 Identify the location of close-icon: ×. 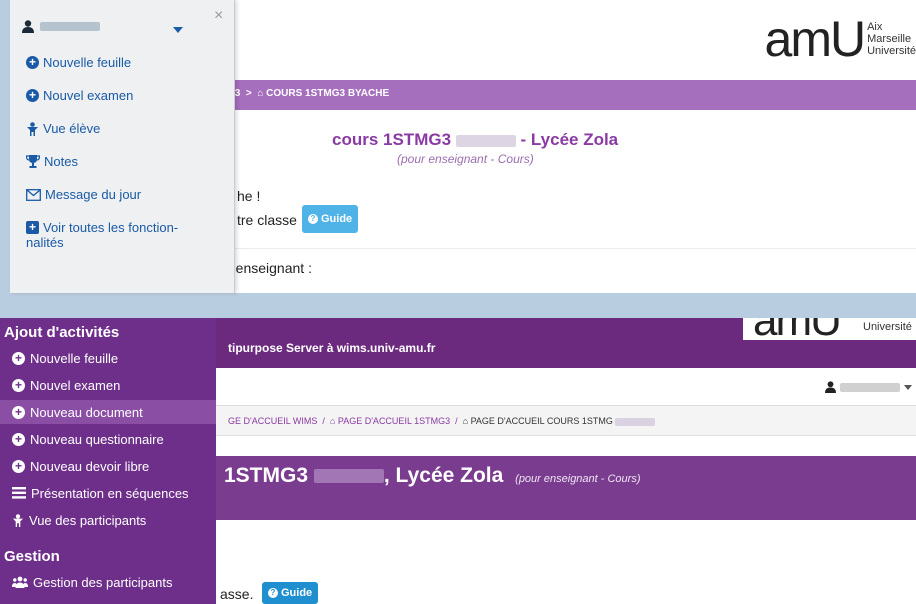
(218, 16).